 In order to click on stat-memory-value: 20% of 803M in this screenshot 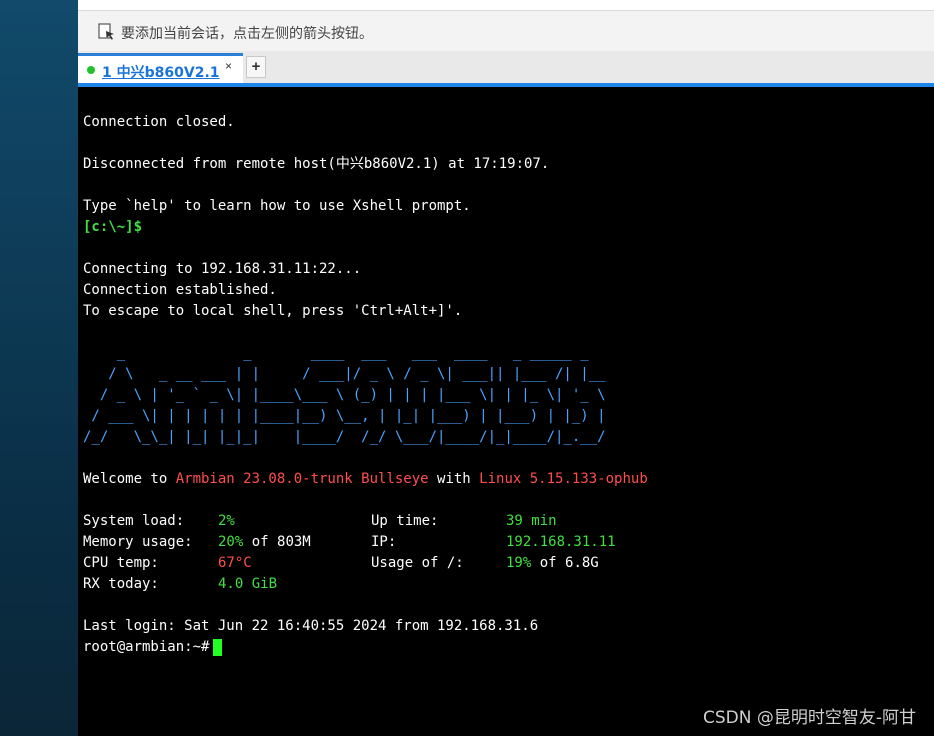, I will do `click(264, 542)`.